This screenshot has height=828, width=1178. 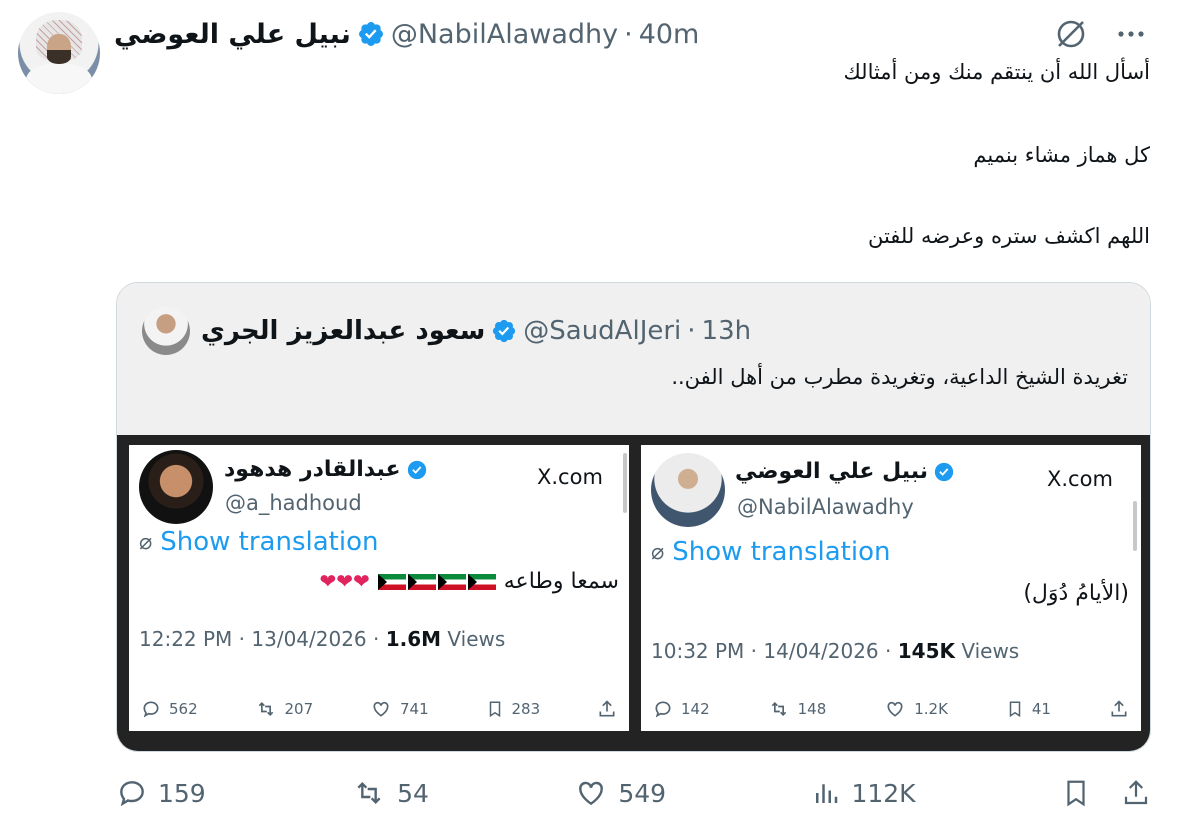 I want to click on repost-button: 54, so click(x=390, y=793).